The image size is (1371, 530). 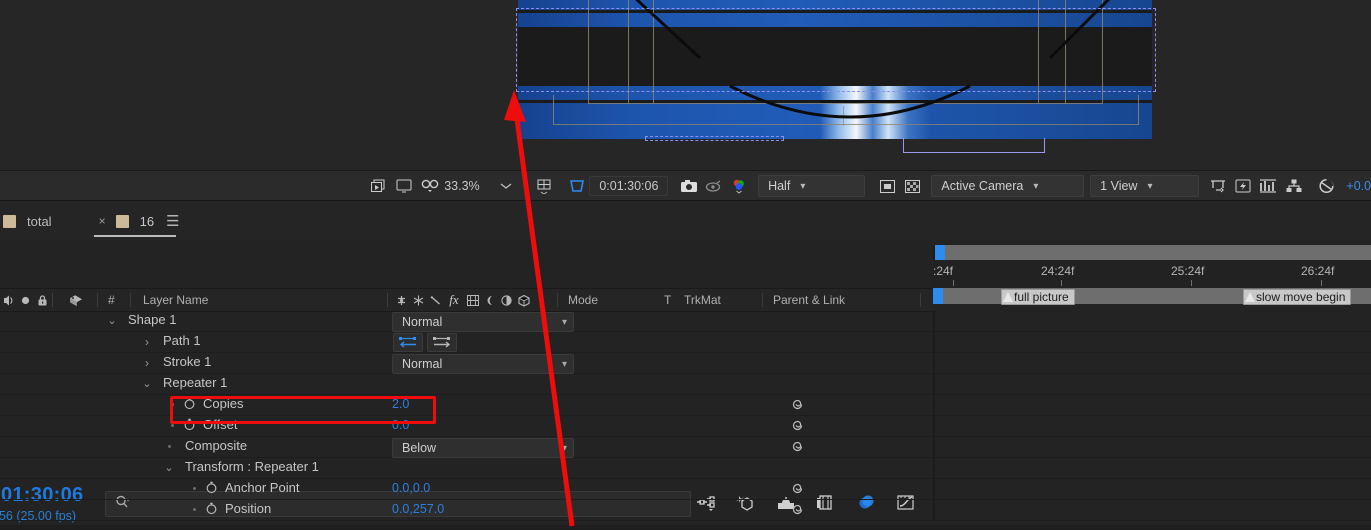 What do you see at coordinates (685, 468) in the screenshot?
I see `table-row: ⌄ Transform : Repeater 1` at bounding box center [685, 468].